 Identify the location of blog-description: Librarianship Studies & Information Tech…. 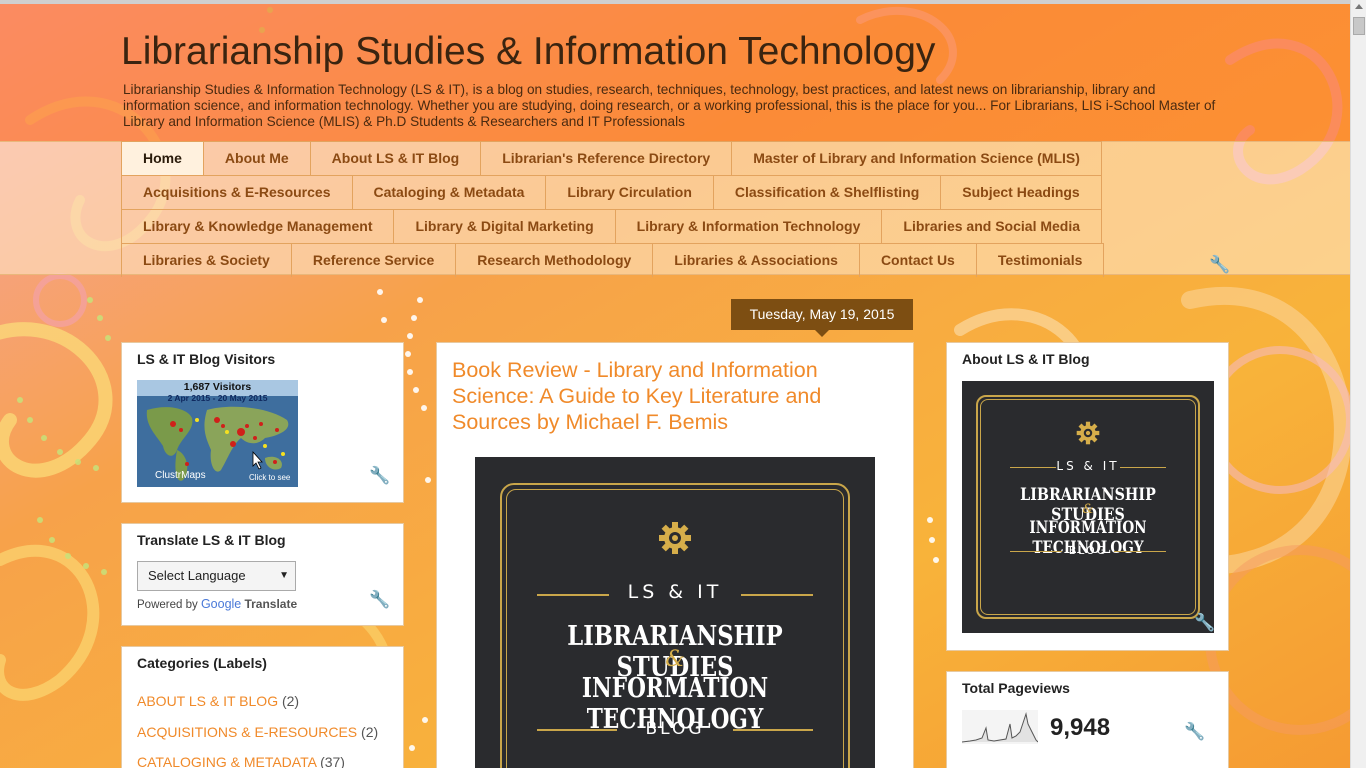
(669, 105).